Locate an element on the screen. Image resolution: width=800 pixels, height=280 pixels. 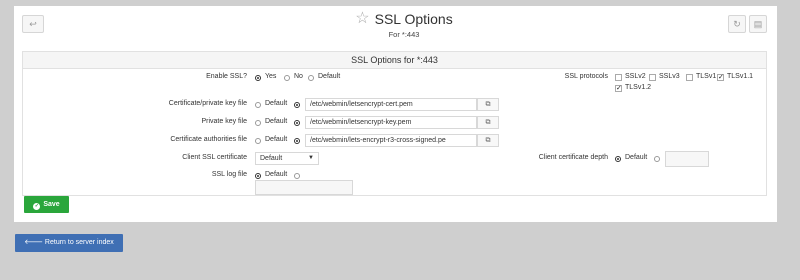
tlsv1-checkbox is located at coordinates (689, 77).